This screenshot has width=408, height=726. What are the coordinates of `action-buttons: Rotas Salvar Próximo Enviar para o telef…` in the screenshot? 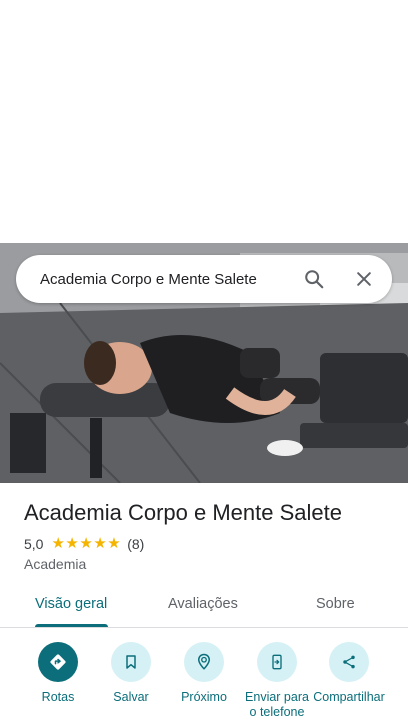 It's located at (204, 683).